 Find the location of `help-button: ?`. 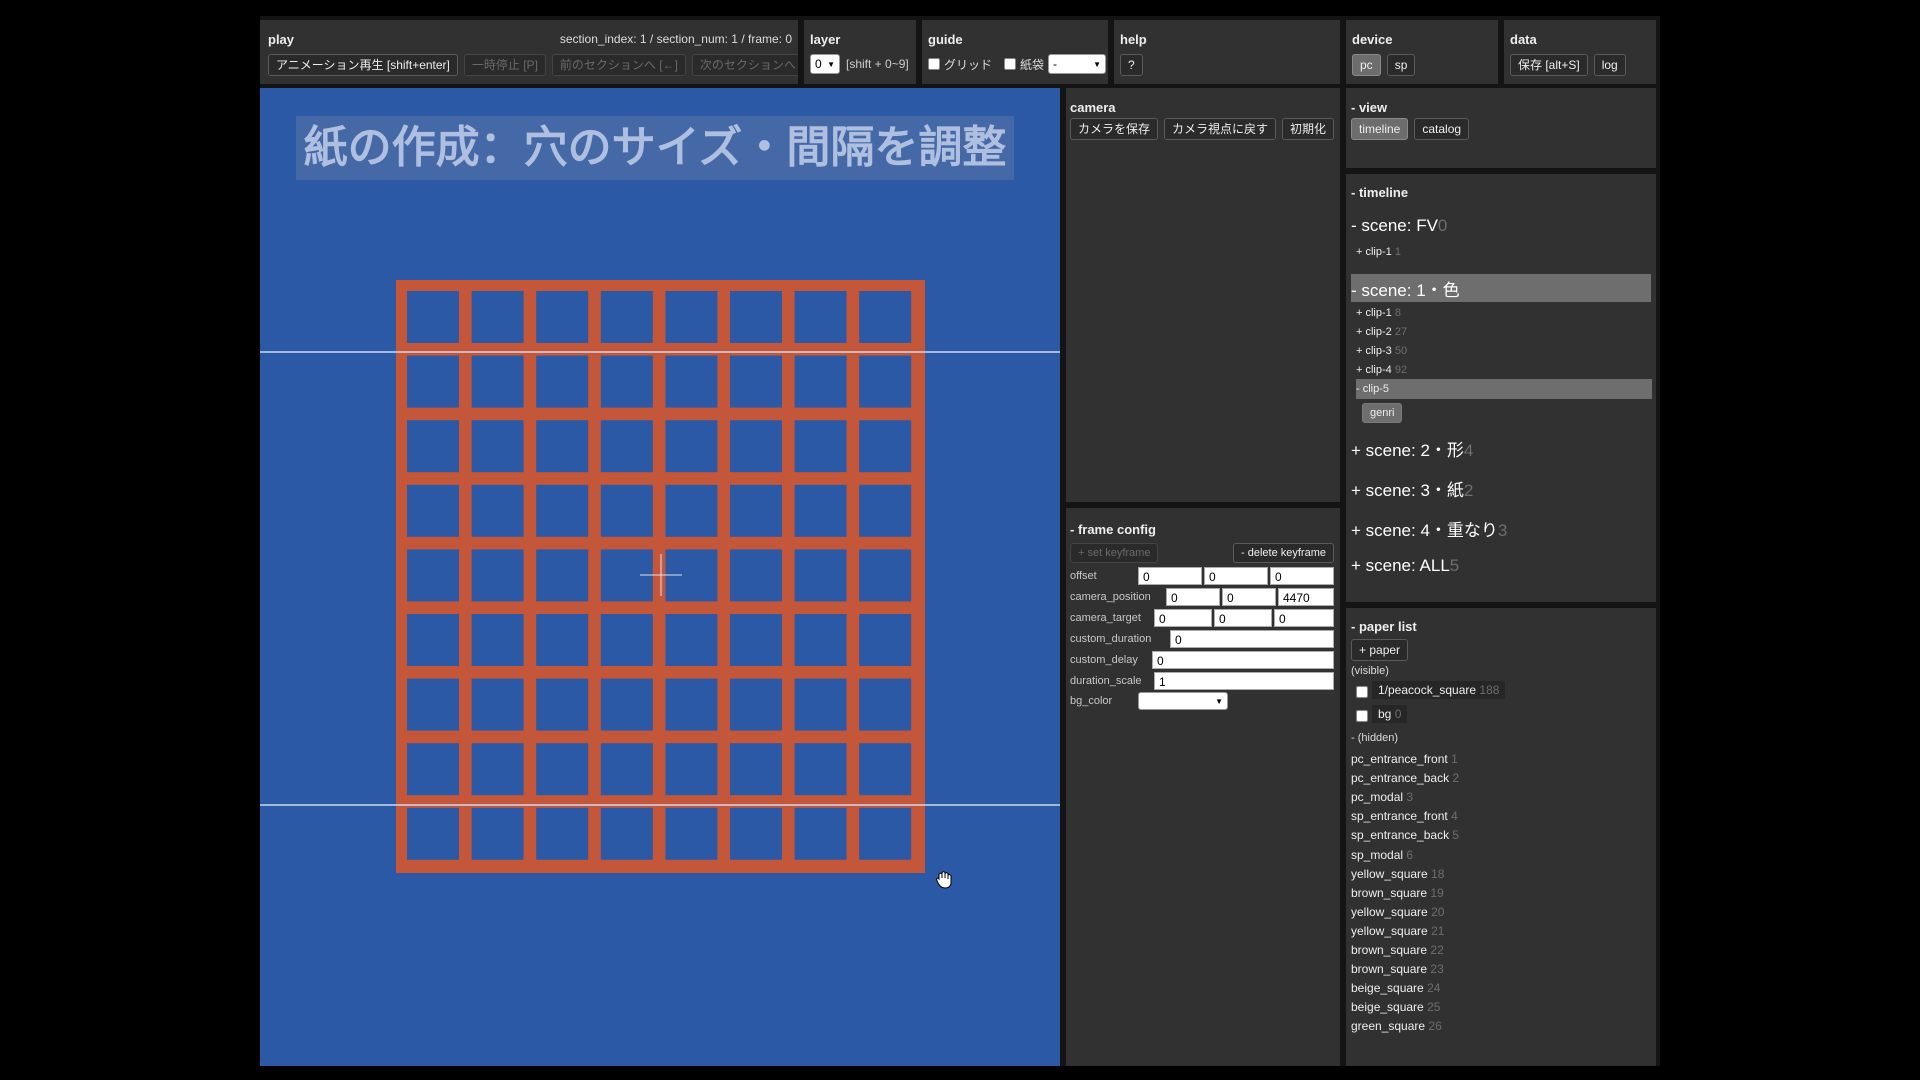

help-button: ? is located at coordinates (1131, 65).